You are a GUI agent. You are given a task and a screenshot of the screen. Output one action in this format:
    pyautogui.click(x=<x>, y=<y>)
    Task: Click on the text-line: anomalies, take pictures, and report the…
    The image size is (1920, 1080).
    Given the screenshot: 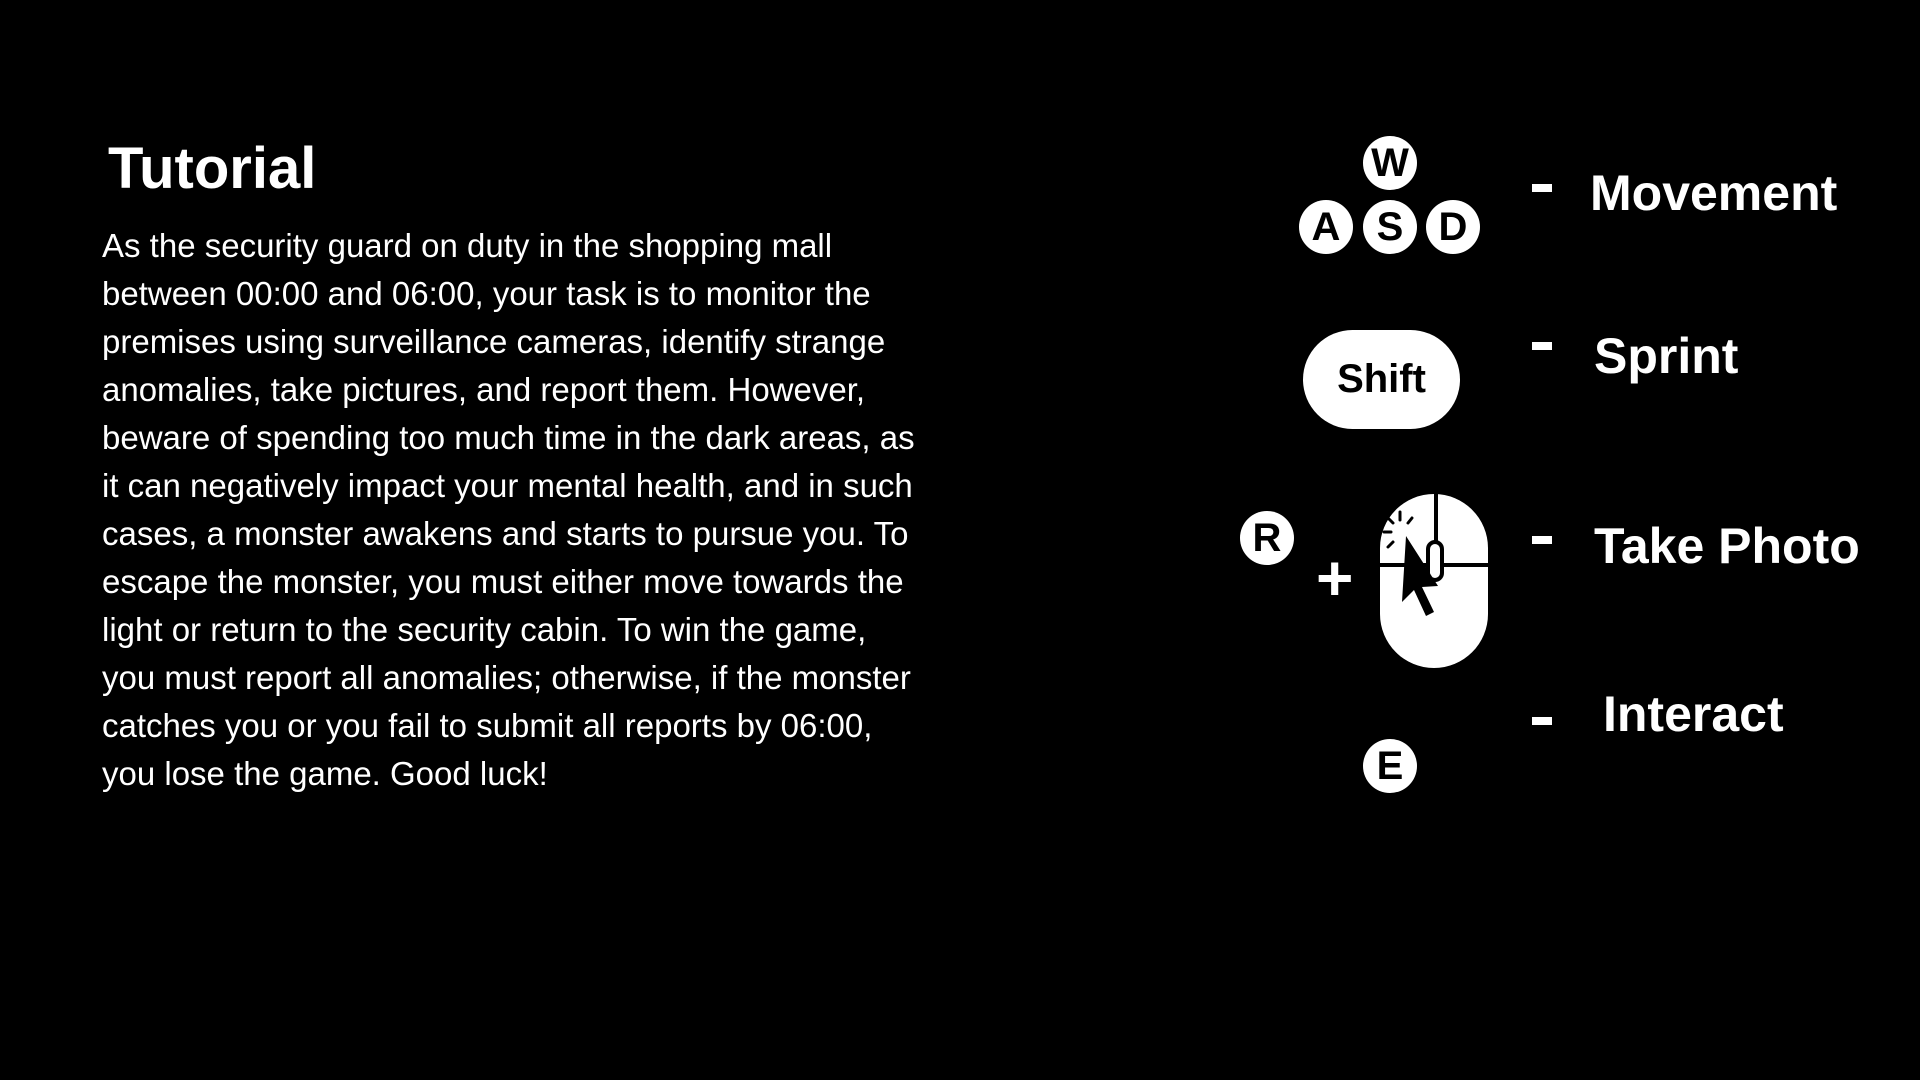 What is the action you would take?
    pyautogui.click(x=484, y=389)
    